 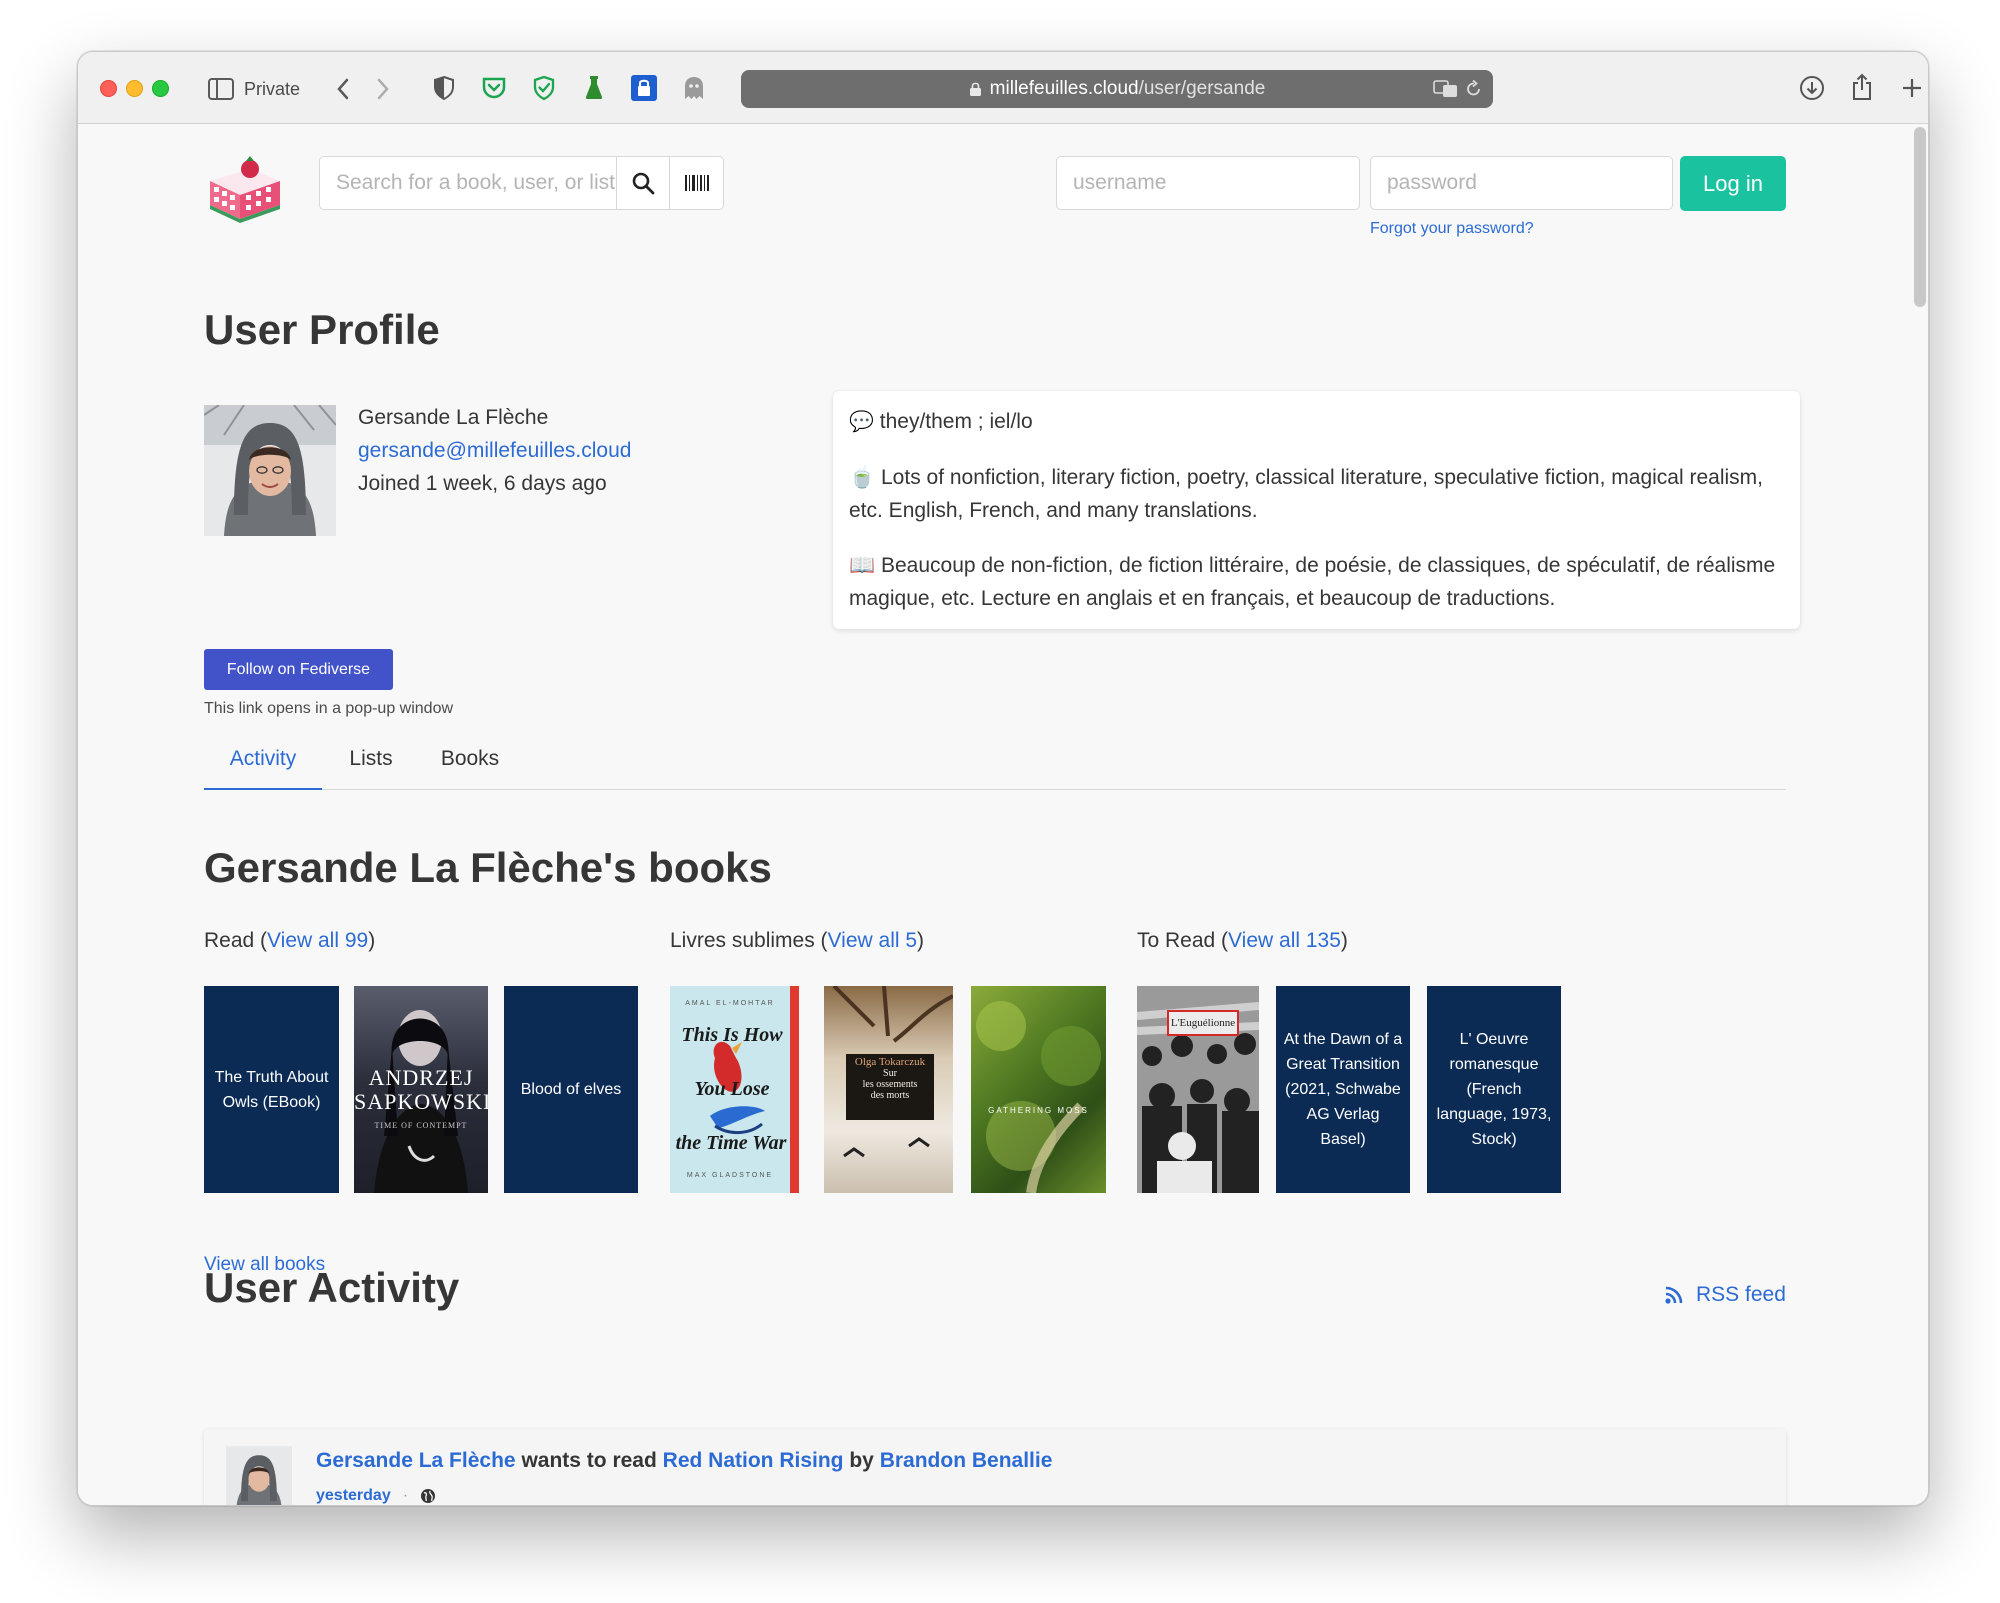 What do you see at coordinates (1038, 1097) in the screenshot?
I see `moss-art` at bounding box center [1038, 1097].